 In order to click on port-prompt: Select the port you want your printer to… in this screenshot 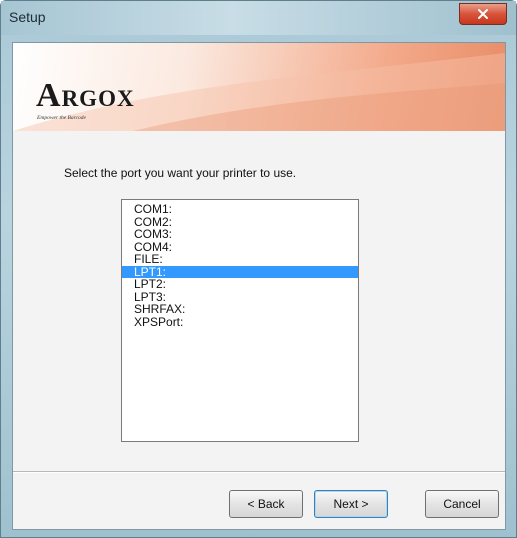, I will do `click(180, 173)`.